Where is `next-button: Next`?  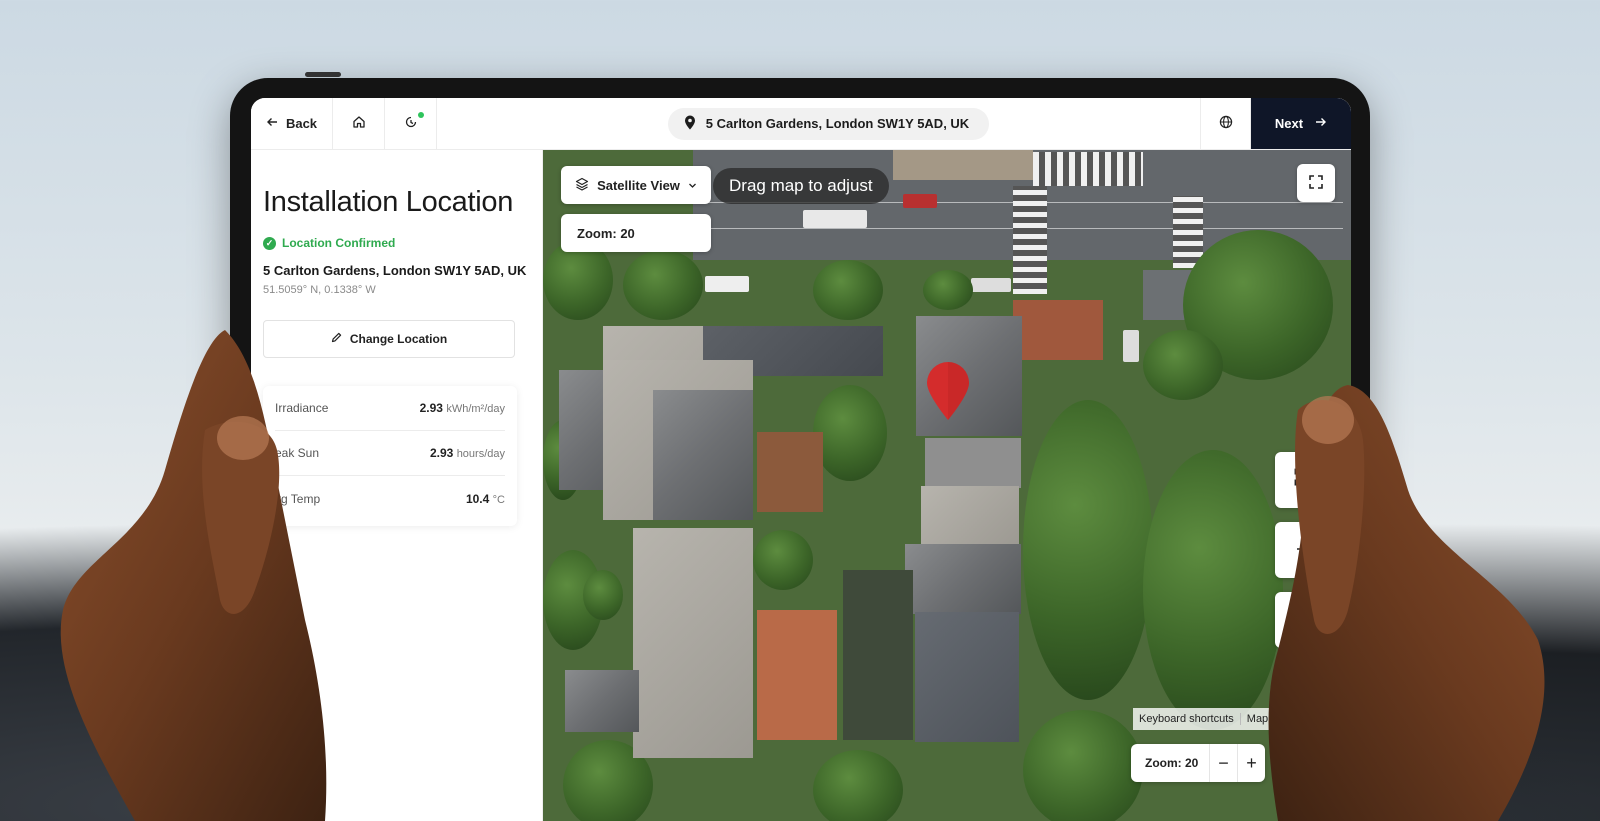 next-button: Next is located at coordinates (1301, 123).